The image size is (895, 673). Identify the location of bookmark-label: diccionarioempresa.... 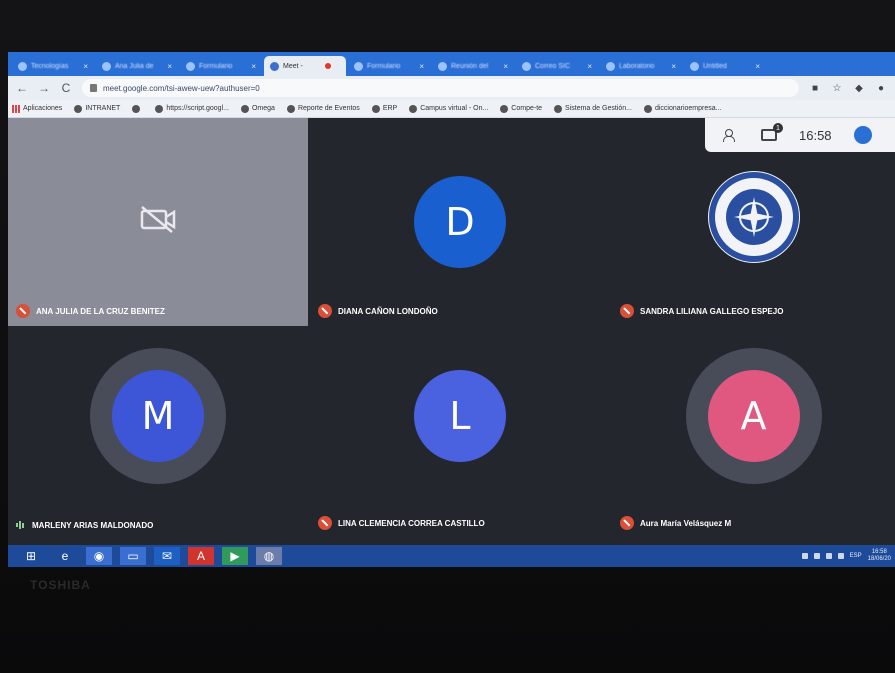
(688, 108).